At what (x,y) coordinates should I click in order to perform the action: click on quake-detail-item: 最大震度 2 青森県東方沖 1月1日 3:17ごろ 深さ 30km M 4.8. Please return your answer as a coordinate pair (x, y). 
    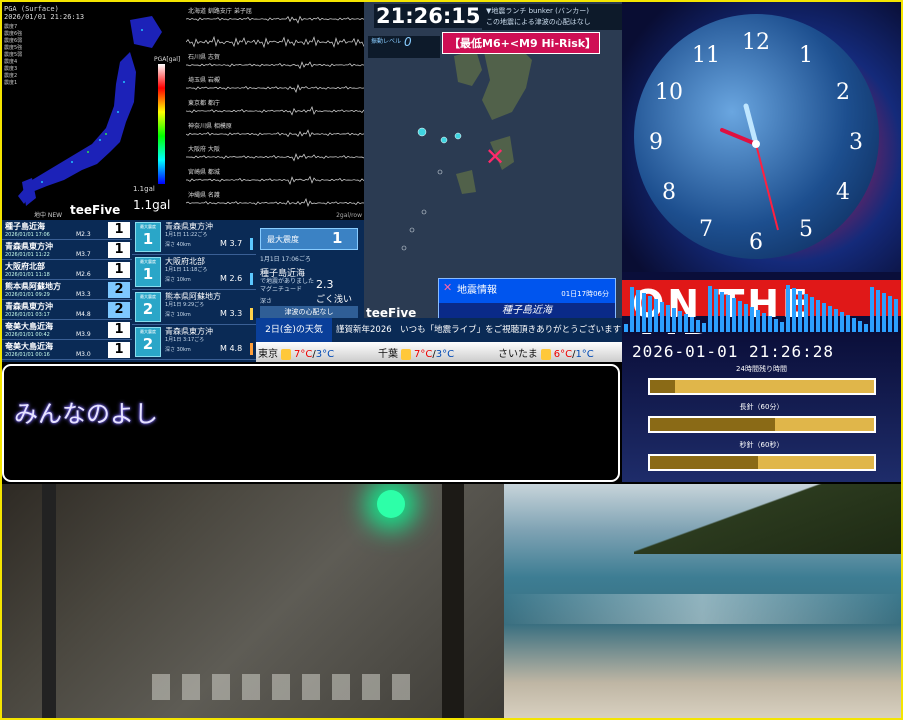
    Looking at the image, I should click on (194, 342).